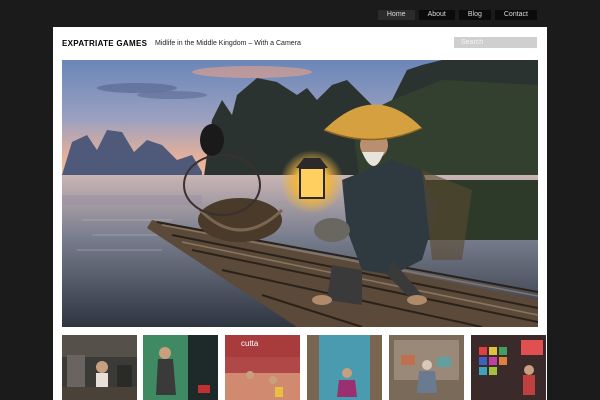  What do you see at coordinates (396, 15) in the screenshot?
I see `nav-home-link: Home` at bounding box center [396, 15].